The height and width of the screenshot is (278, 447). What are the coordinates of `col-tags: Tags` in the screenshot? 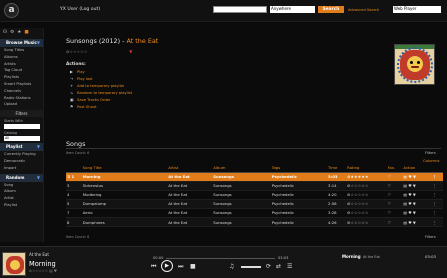 It's located at (299, 168).